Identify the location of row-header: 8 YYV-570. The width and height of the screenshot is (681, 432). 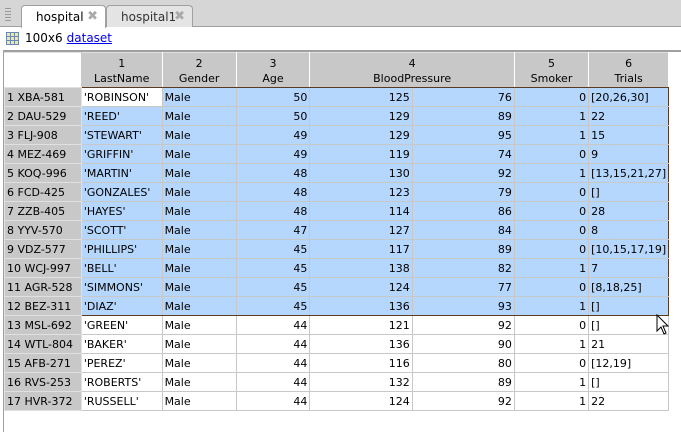
(43, 230).